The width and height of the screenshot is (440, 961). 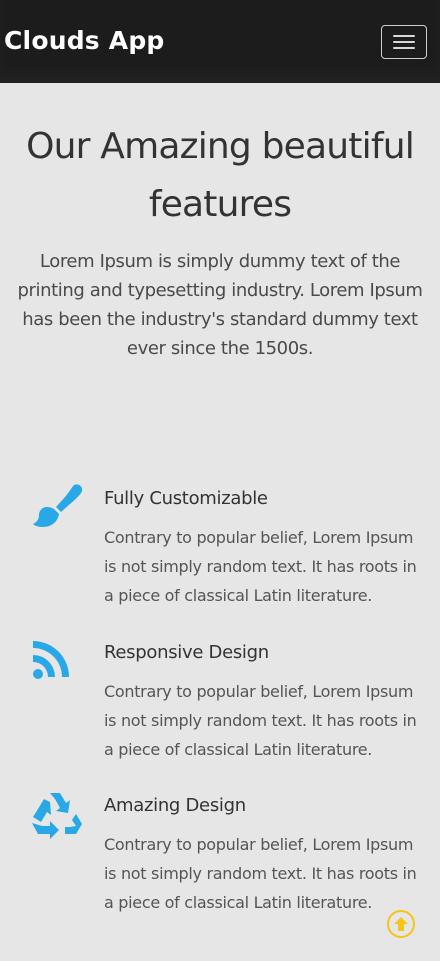 I want to click on paint-brush-icon, so click(x=58, y=505).